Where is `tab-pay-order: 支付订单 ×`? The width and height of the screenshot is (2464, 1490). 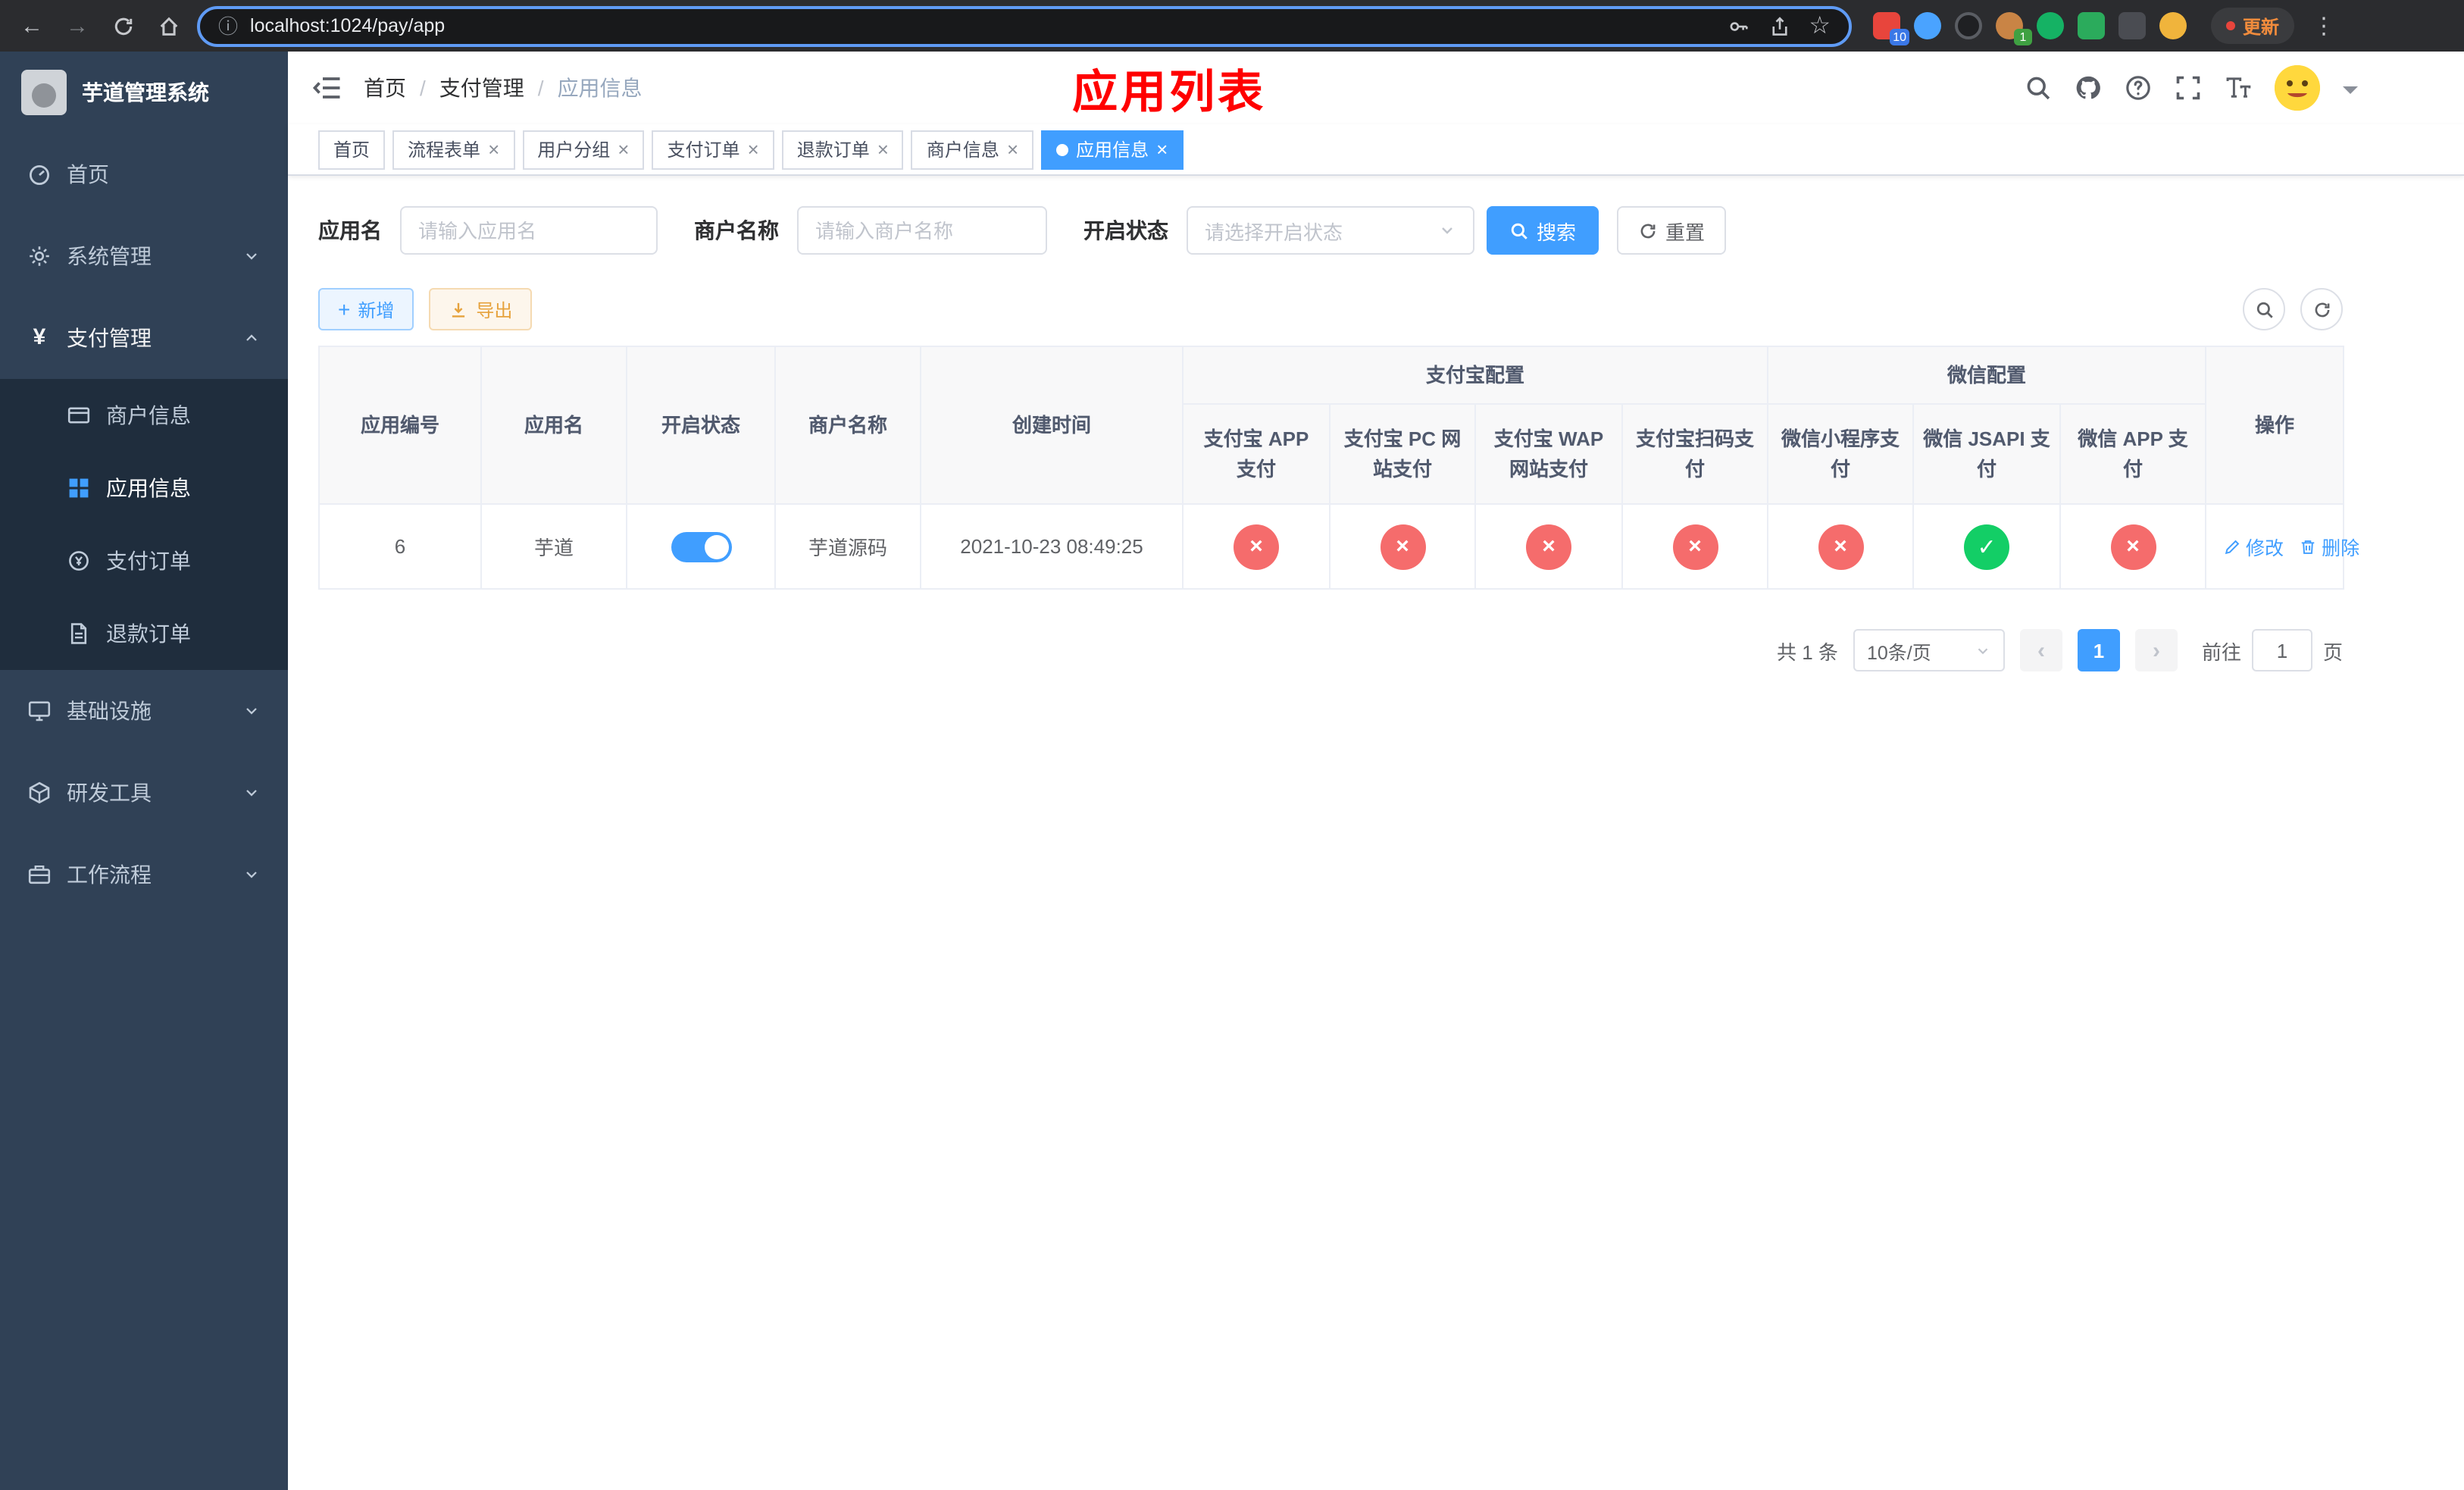
tab-pay-order: 支付订单 × is located at coordinates (713, 149).